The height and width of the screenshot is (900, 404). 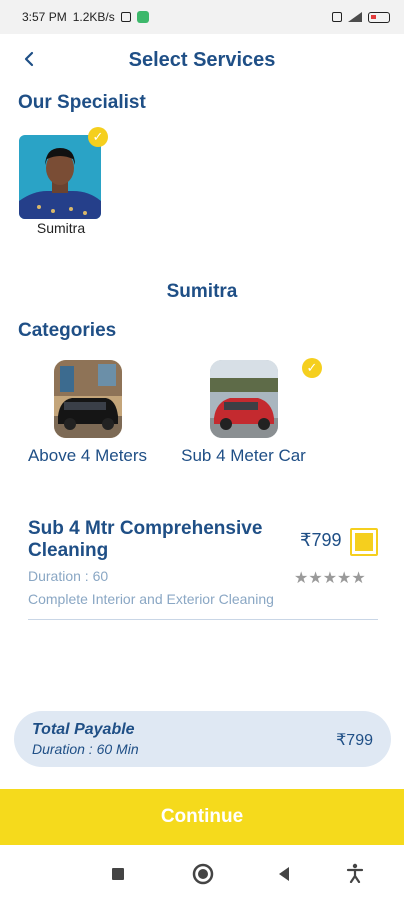 I want to click on sim-icon, so click(x=337, y=17).